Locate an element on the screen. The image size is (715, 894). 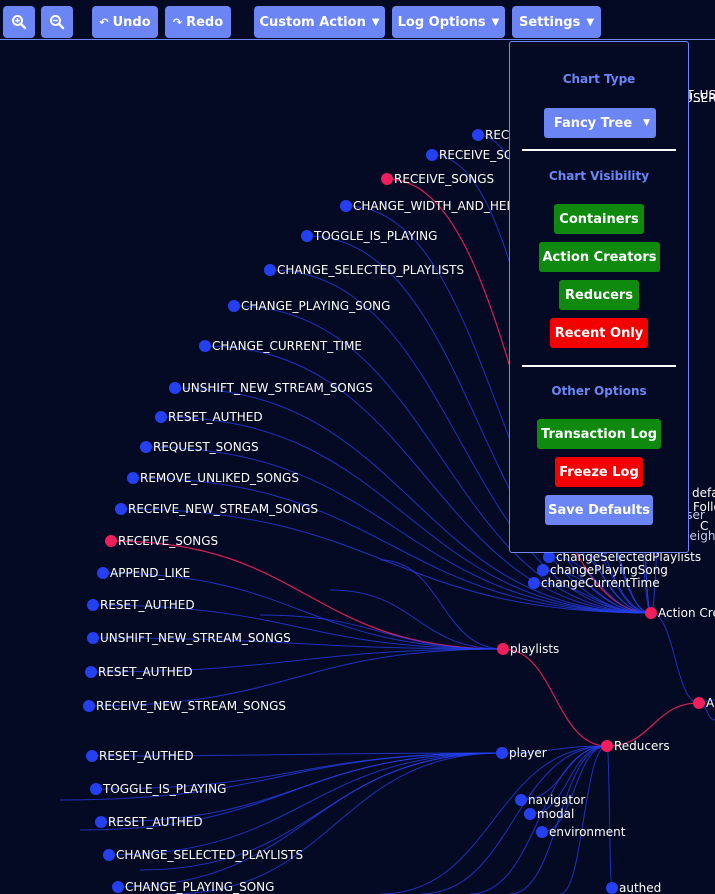
action-receive-new-stream-songs-15-node is located at coordinates (121, 509).